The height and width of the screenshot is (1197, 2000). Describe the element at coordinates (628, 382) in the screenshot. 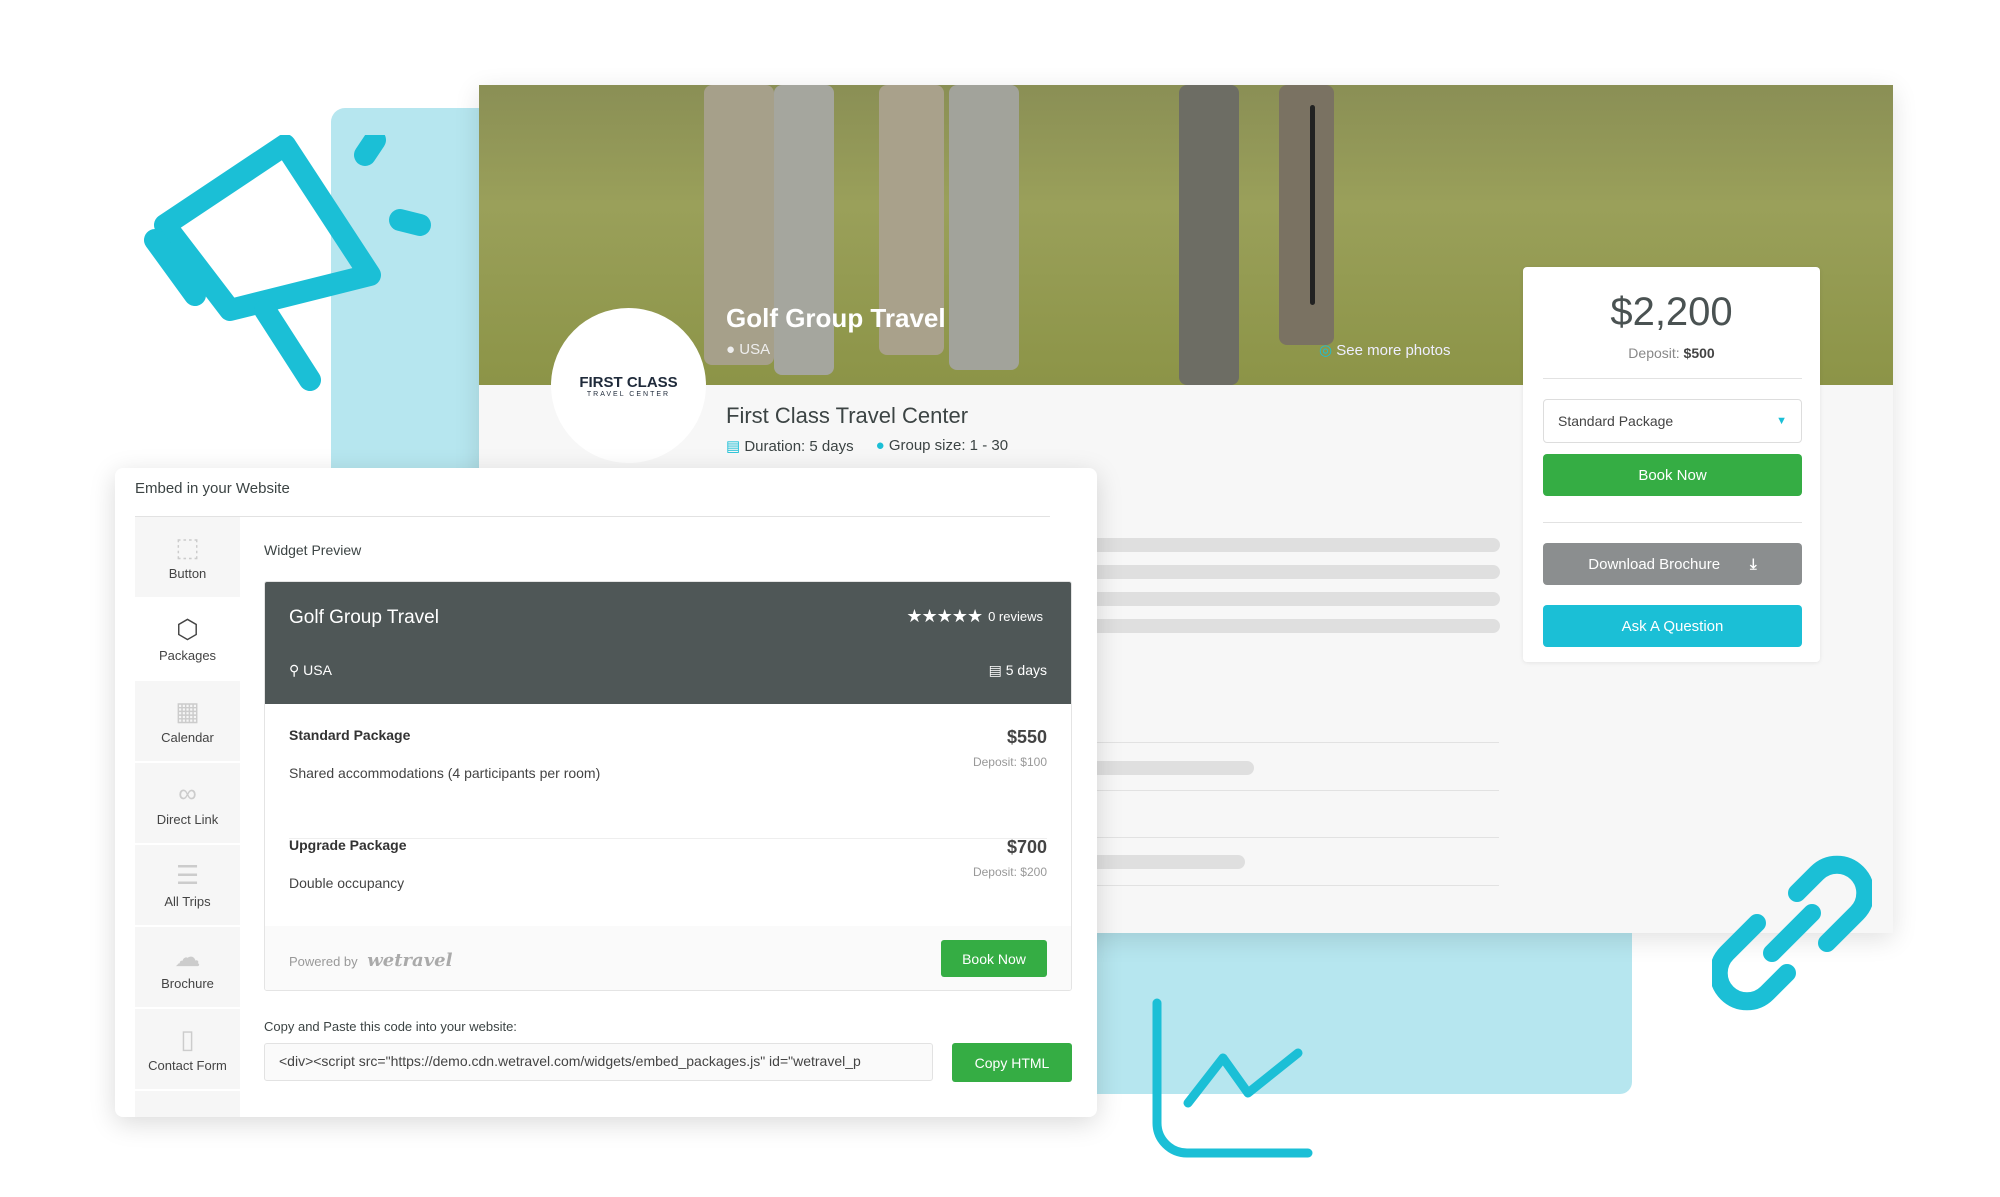

I see `logo-text: FIRST CLASS` at that location.